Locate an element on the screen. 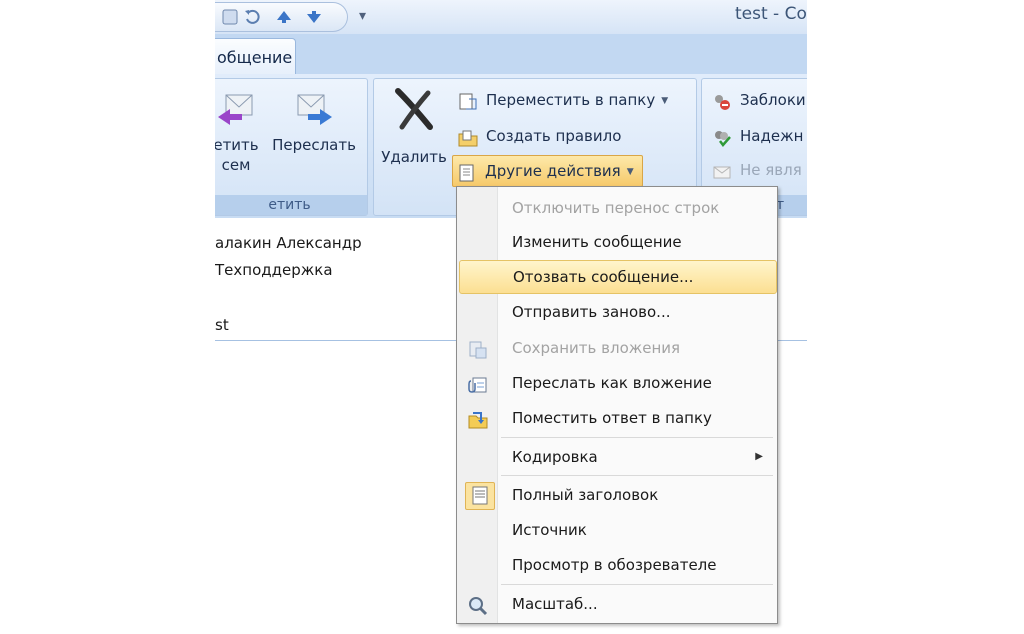 Image resolution: width=1024 pixels, height=634 pixels. block-sender-label: Заблоки is located at coordinates (773, 100).